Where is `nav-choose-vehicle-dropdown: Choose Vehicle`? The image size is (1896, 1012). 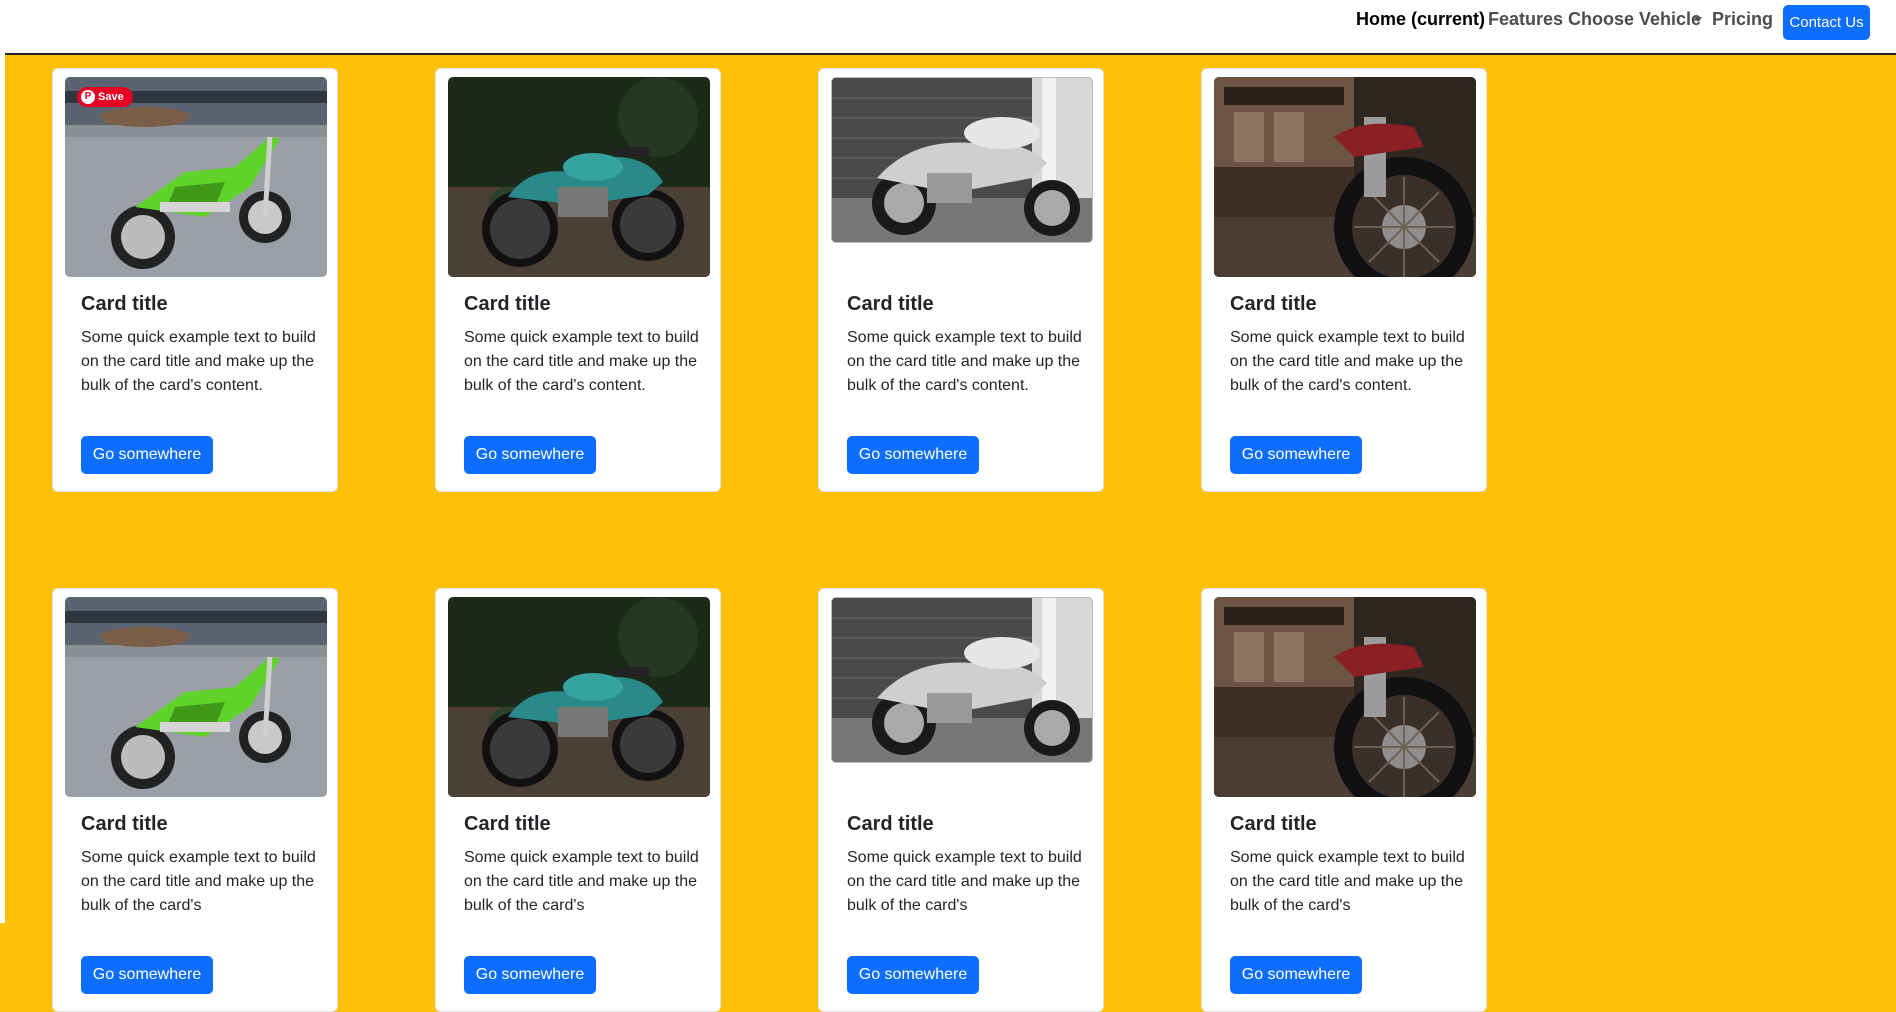 nav-choose-vehicle-dropdown: Choose Vehicle is located at coordinates (1634, 19).